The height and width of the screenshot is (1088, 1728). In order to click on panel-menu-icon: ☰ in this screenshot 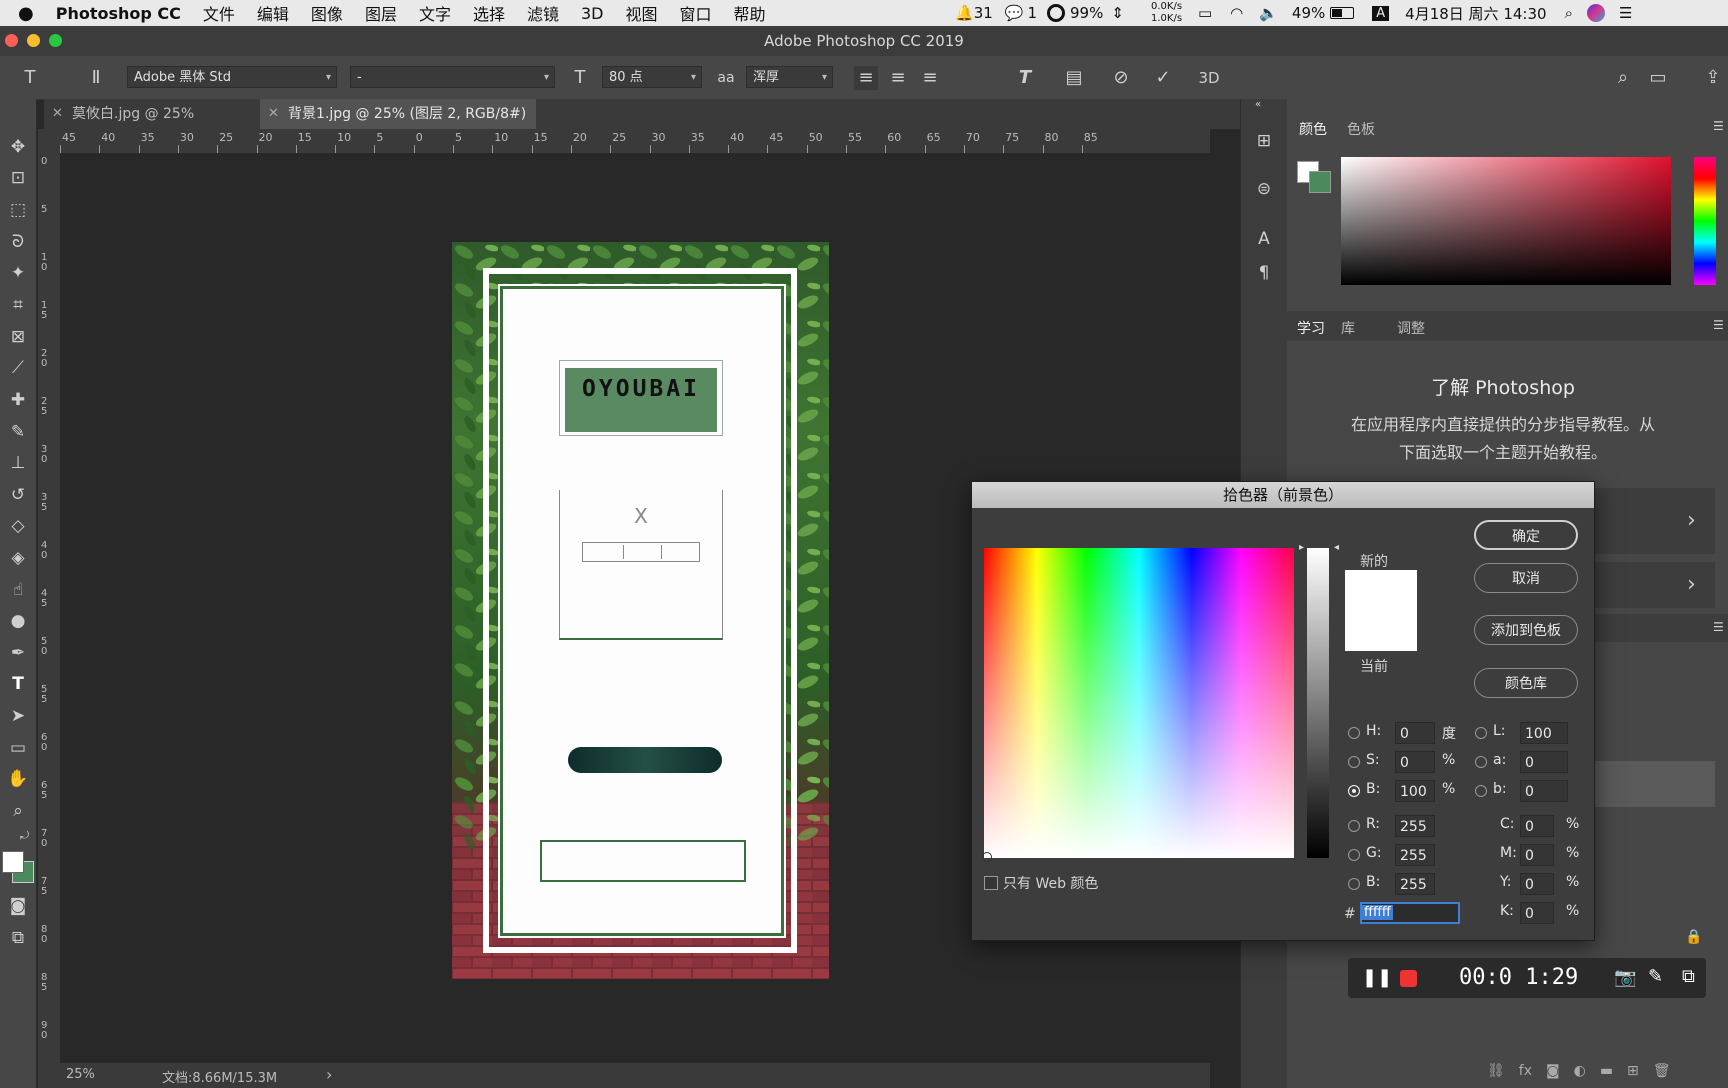, I will do `click(1718, 126)`.